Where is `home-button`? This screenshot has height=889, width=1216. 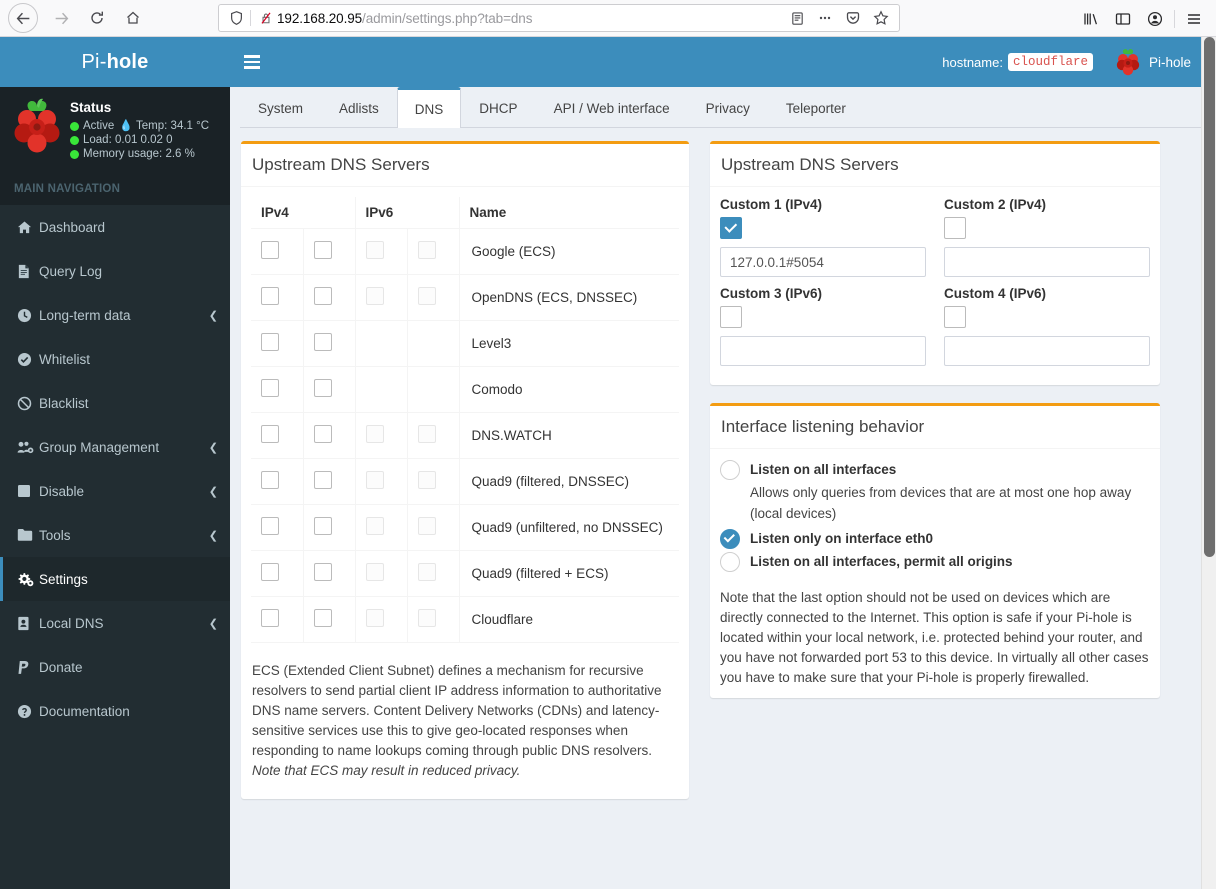
home-button is located at coordinates (133, 18).